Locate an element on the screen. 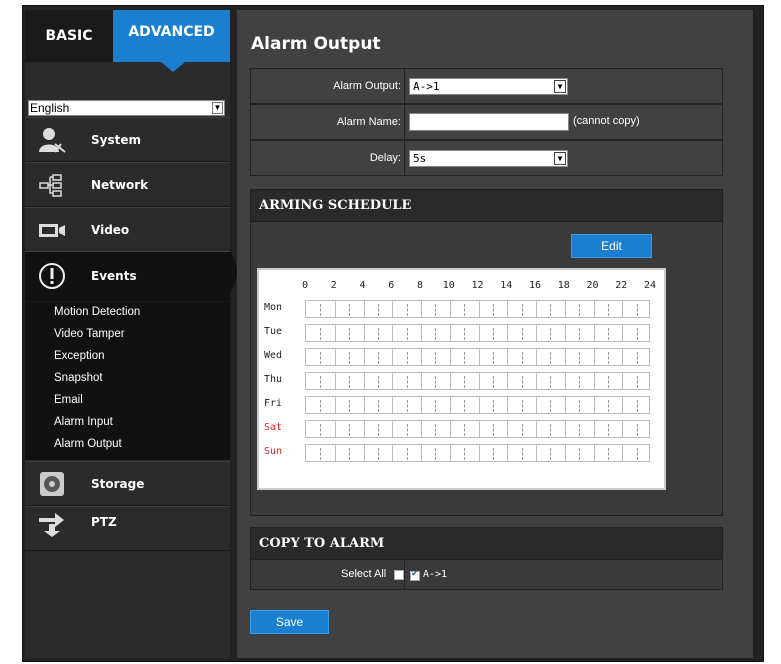 Image resolution: width=781 pixels, height=664 pixels. submenu-motion-detection: Motion Detection is located at coordinates (97, 312).